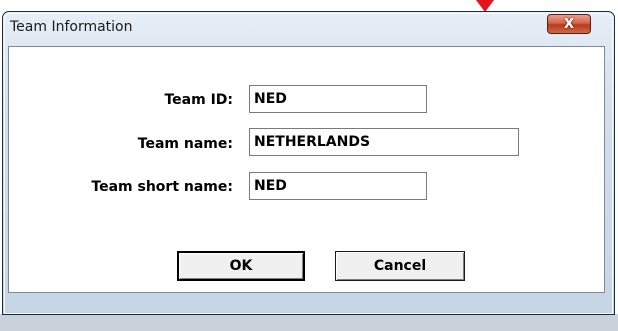  Describe the element at coordinates (162, 187) in the screenshot. I see `team-short-name-label: Team short name:` at that location.